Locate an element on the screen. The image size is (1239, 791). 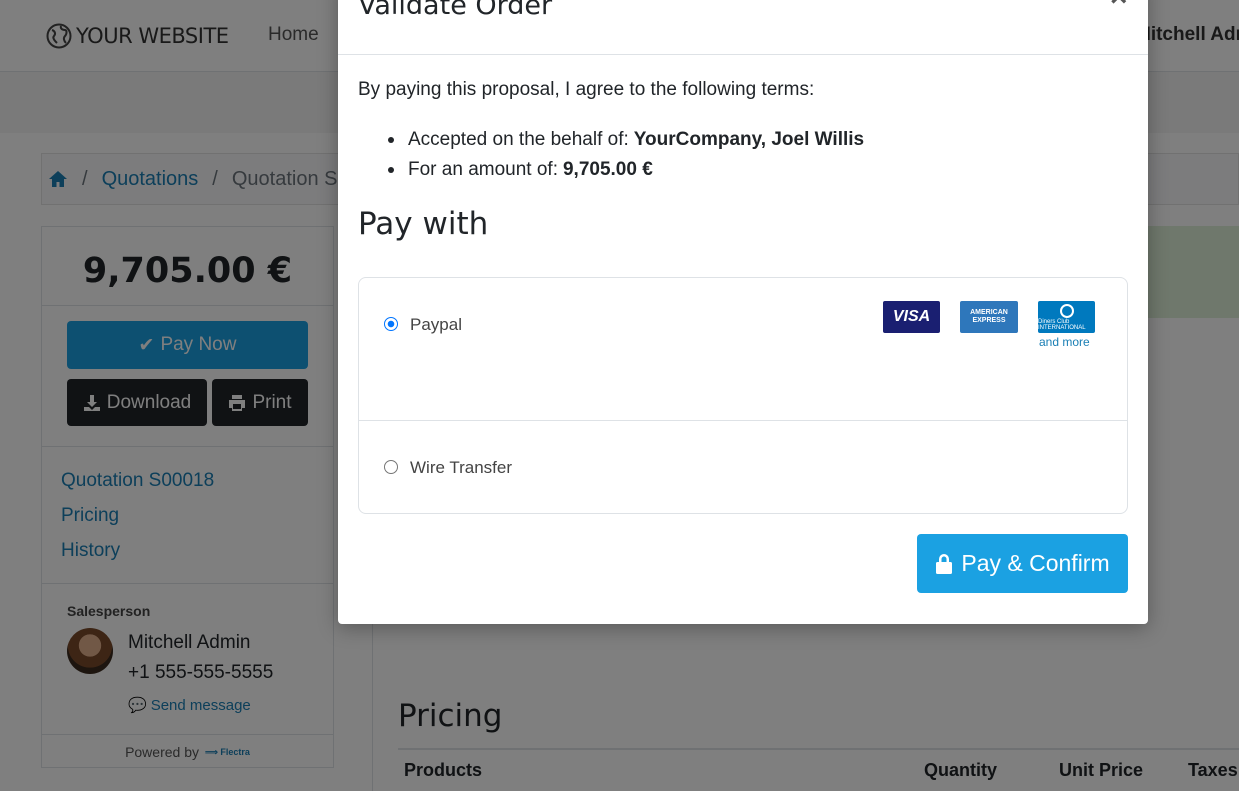
modal-title: Validate Order is located at coordinates (455, 10).